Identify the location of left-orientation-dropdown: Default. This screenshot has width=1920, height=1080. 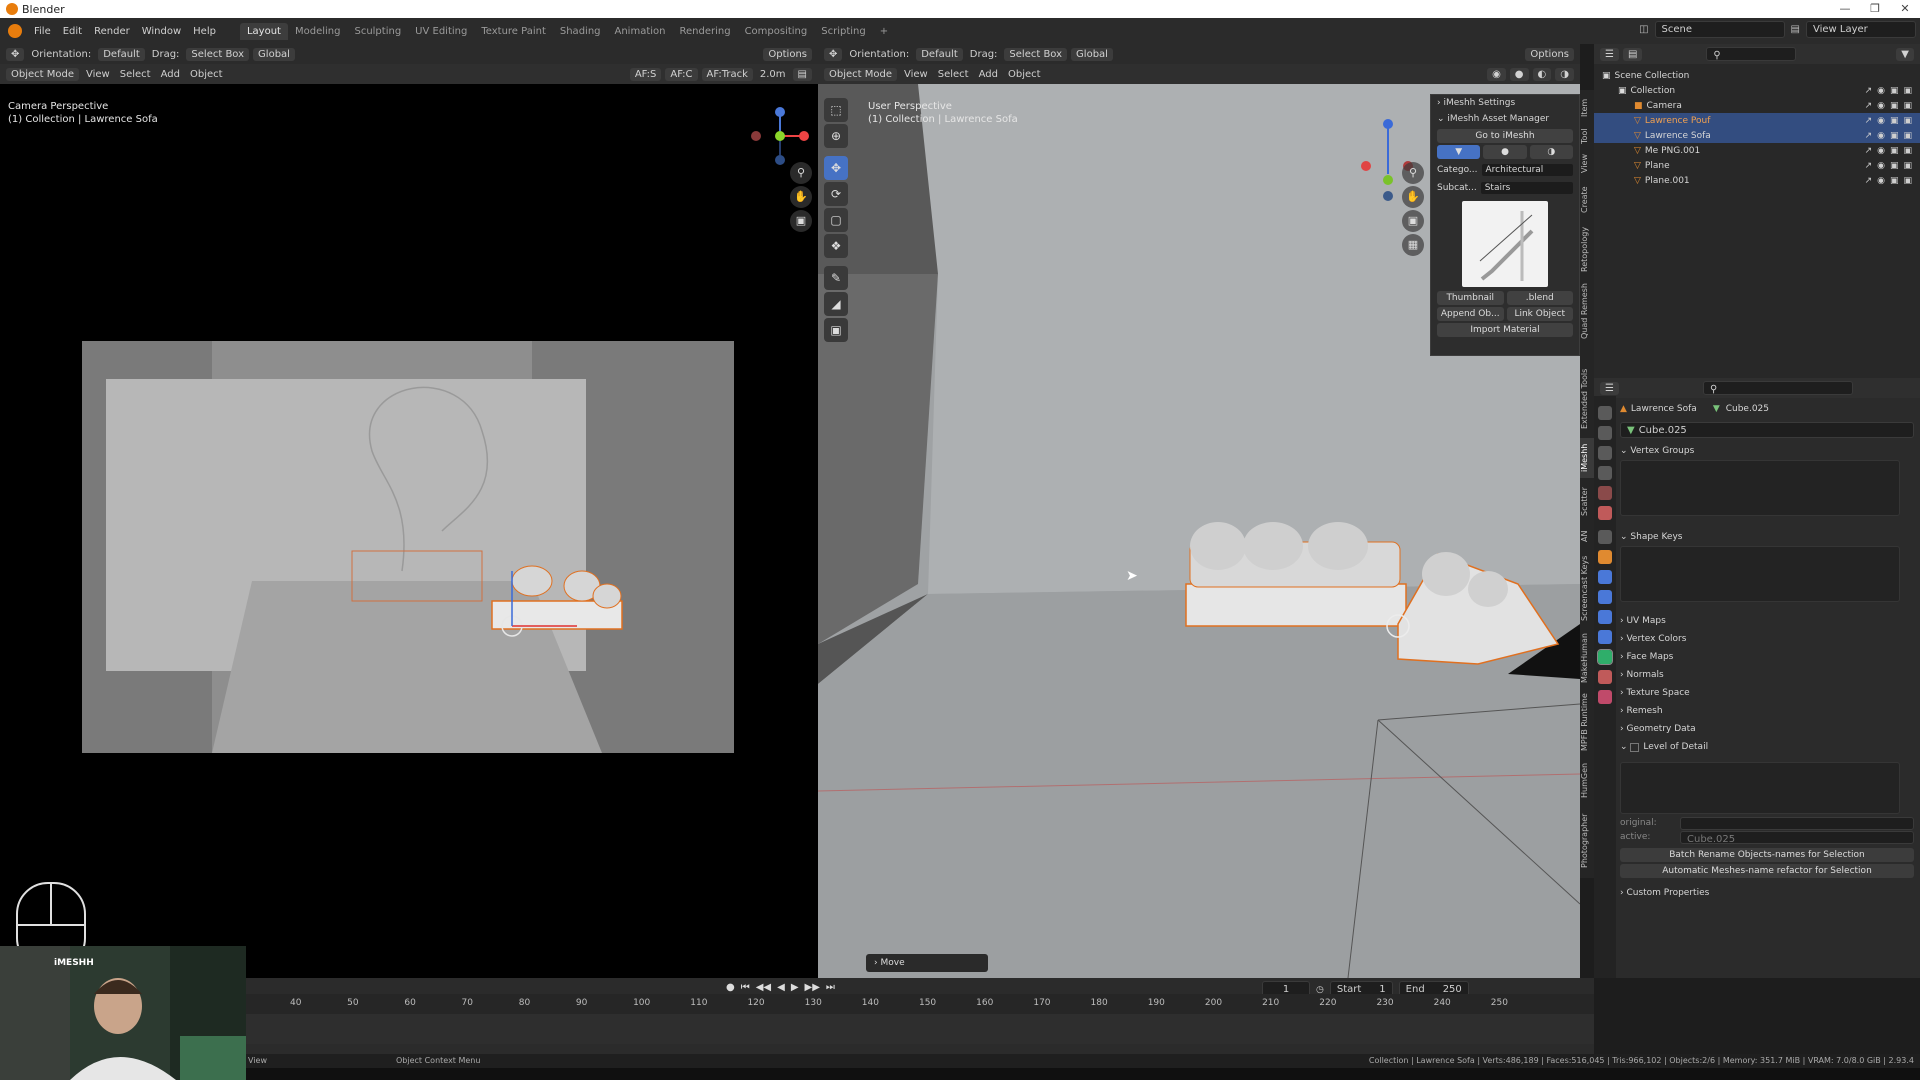
(121, 54).